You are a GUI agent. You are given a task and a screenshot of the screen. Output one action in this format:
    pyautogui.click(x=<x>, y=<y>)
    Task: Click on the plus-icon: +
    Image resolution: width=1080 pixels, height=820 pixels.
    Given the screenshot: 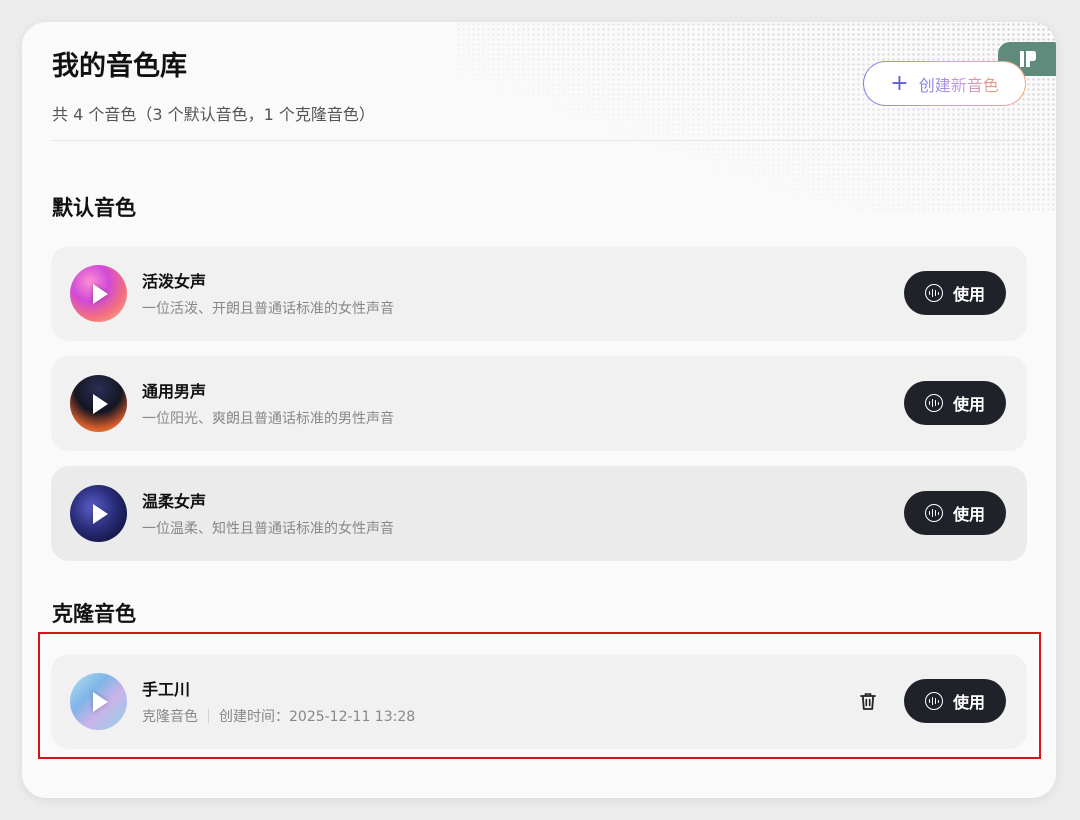 What is the action you would take?
    pyautogui.click(x=899, y=83)
    